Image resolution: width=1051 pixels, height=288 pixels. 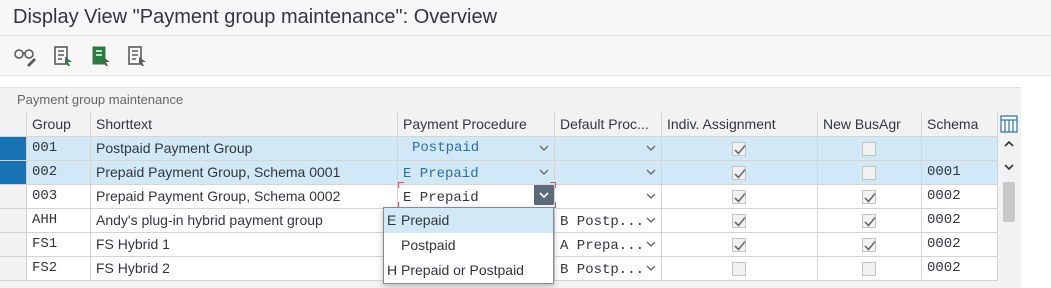 What do you see at coordinates (392, 270) in the screenshot?
I see `option-key: H` at bounding box center [392, 270].